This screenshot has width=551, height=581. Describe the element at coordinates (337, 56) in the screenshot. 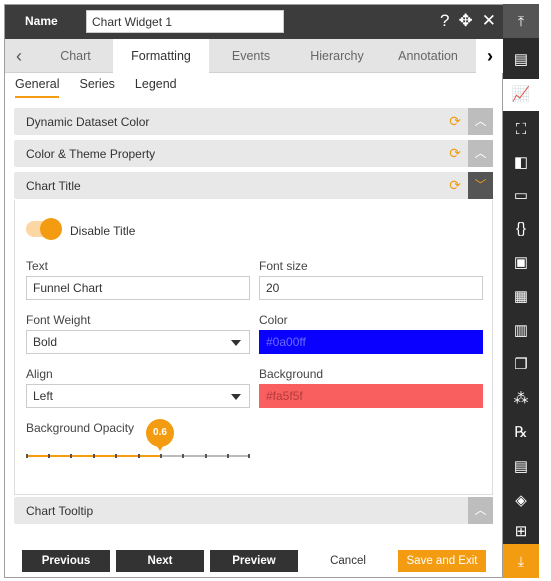

I see `tab-hierarchy: Hierarchy` at that location.